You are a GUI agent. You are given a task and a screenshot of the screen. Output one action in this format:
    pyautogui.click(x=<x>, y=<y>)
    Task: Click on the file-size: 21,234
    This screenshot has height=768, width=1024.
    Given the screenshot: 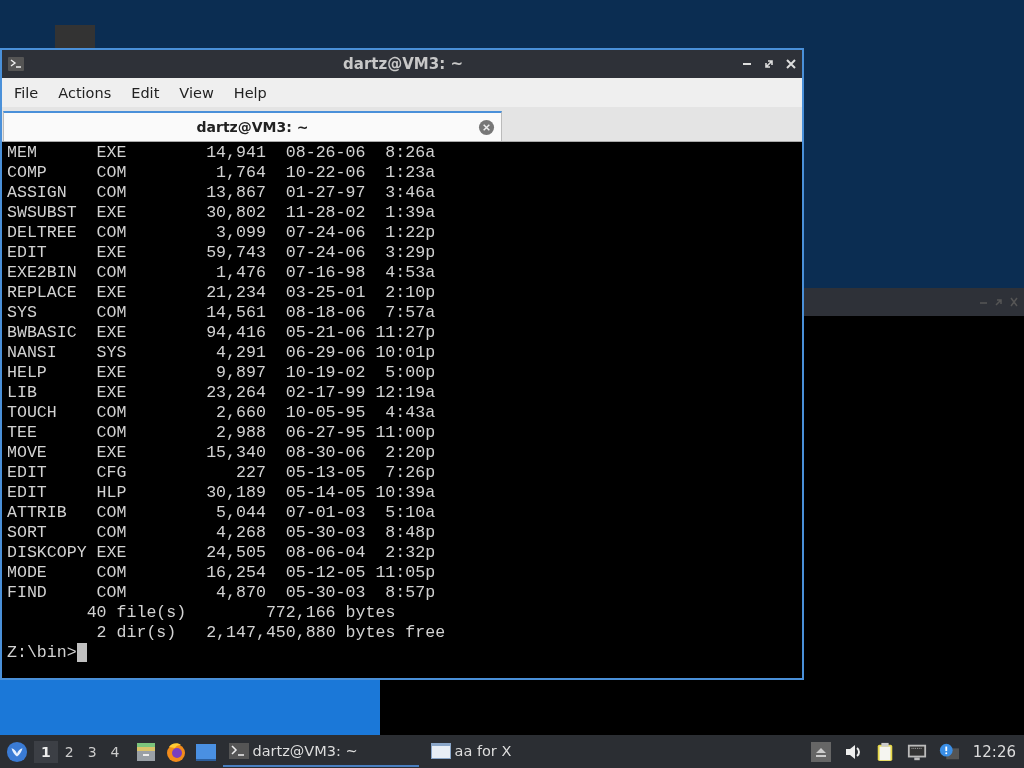 What is the action you would take?
    pyautogui.click(x=235, y=293)
    